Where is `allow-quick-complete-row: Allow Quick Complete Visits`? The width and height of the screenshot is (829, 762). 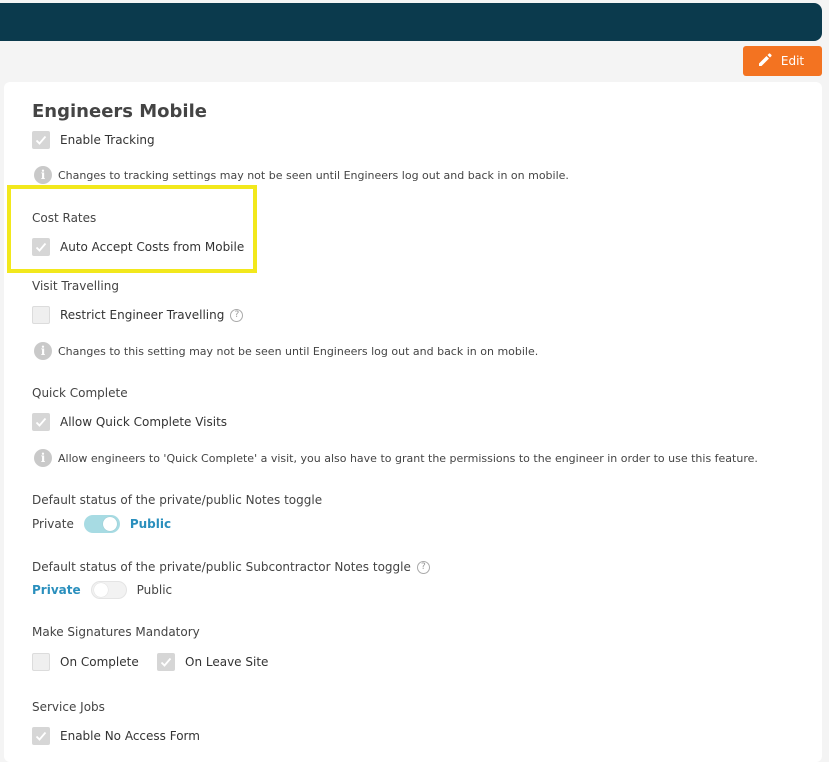 allow-quick-complete-row: Allow Quick Complete Visits is located at coordinates (129, 422).